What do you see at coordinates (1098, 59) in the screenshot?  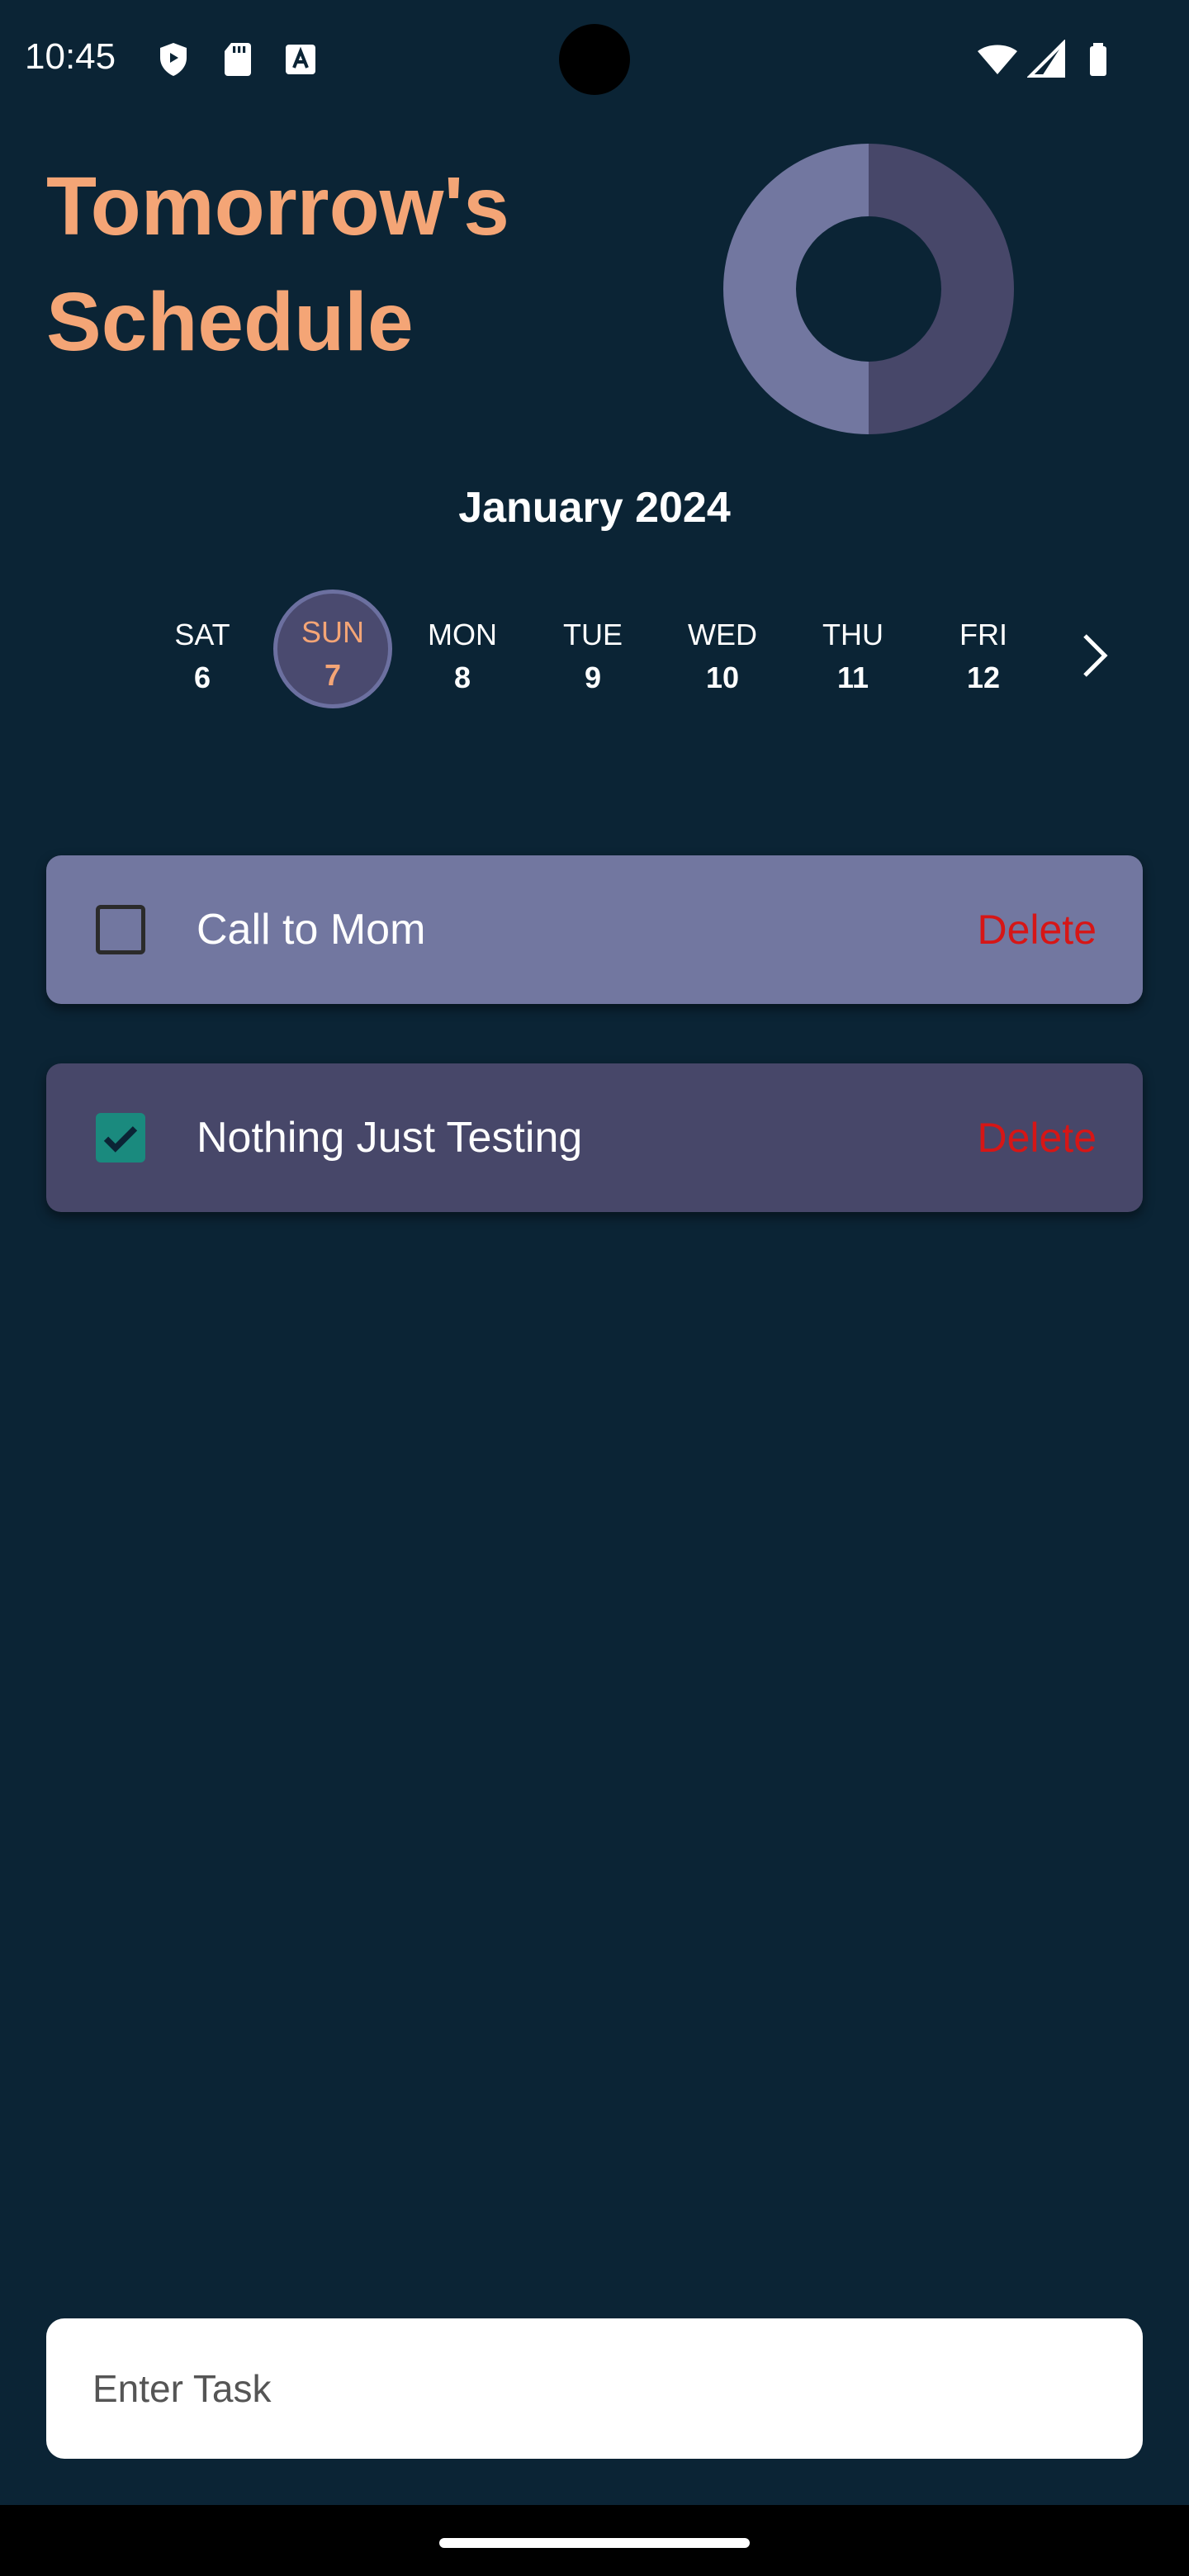 I see `battery-icon` at bounding box center [1098, 59].